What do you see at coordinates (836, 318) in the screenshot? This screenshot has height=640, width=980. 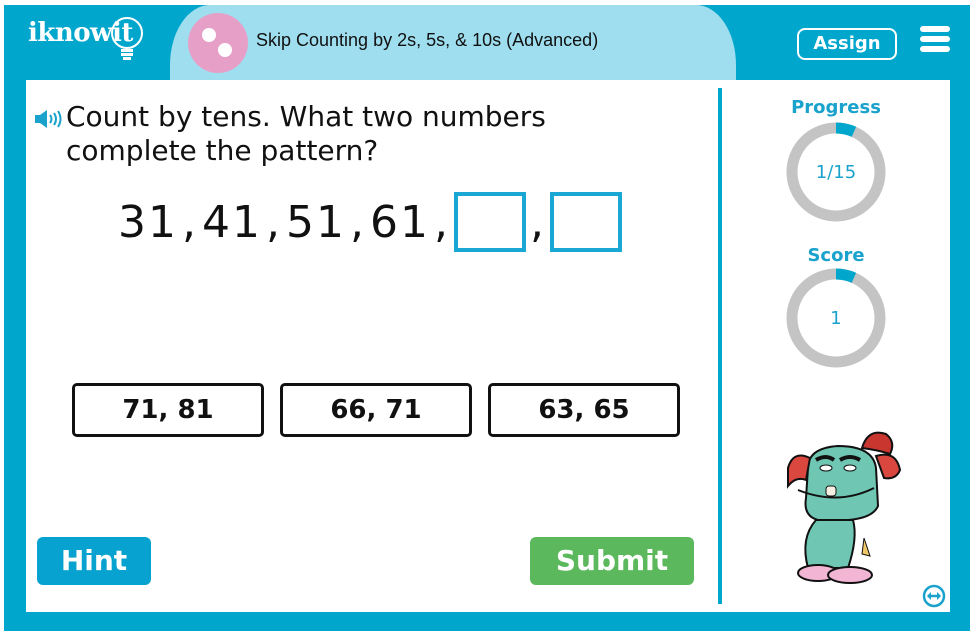 I see `score-value: 1` at bounding box center [836, 318].